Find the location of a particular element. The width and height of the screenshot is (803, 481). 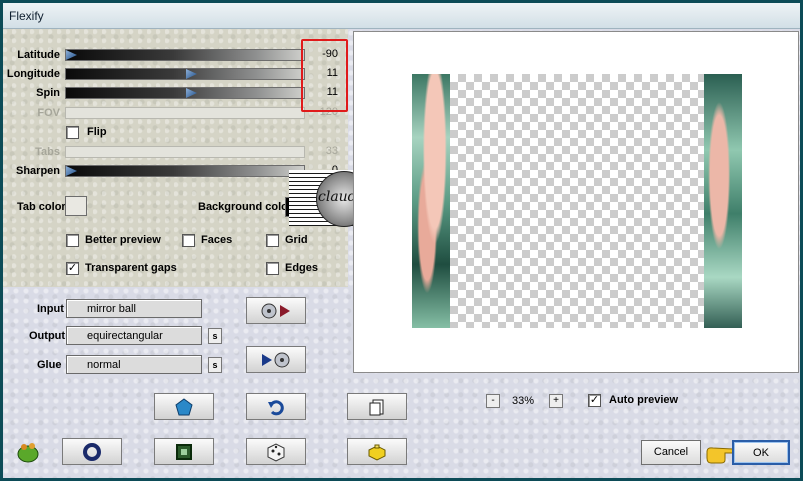

transparent-gaps-checkbox: ✓ is located at coordinates (72, 268).